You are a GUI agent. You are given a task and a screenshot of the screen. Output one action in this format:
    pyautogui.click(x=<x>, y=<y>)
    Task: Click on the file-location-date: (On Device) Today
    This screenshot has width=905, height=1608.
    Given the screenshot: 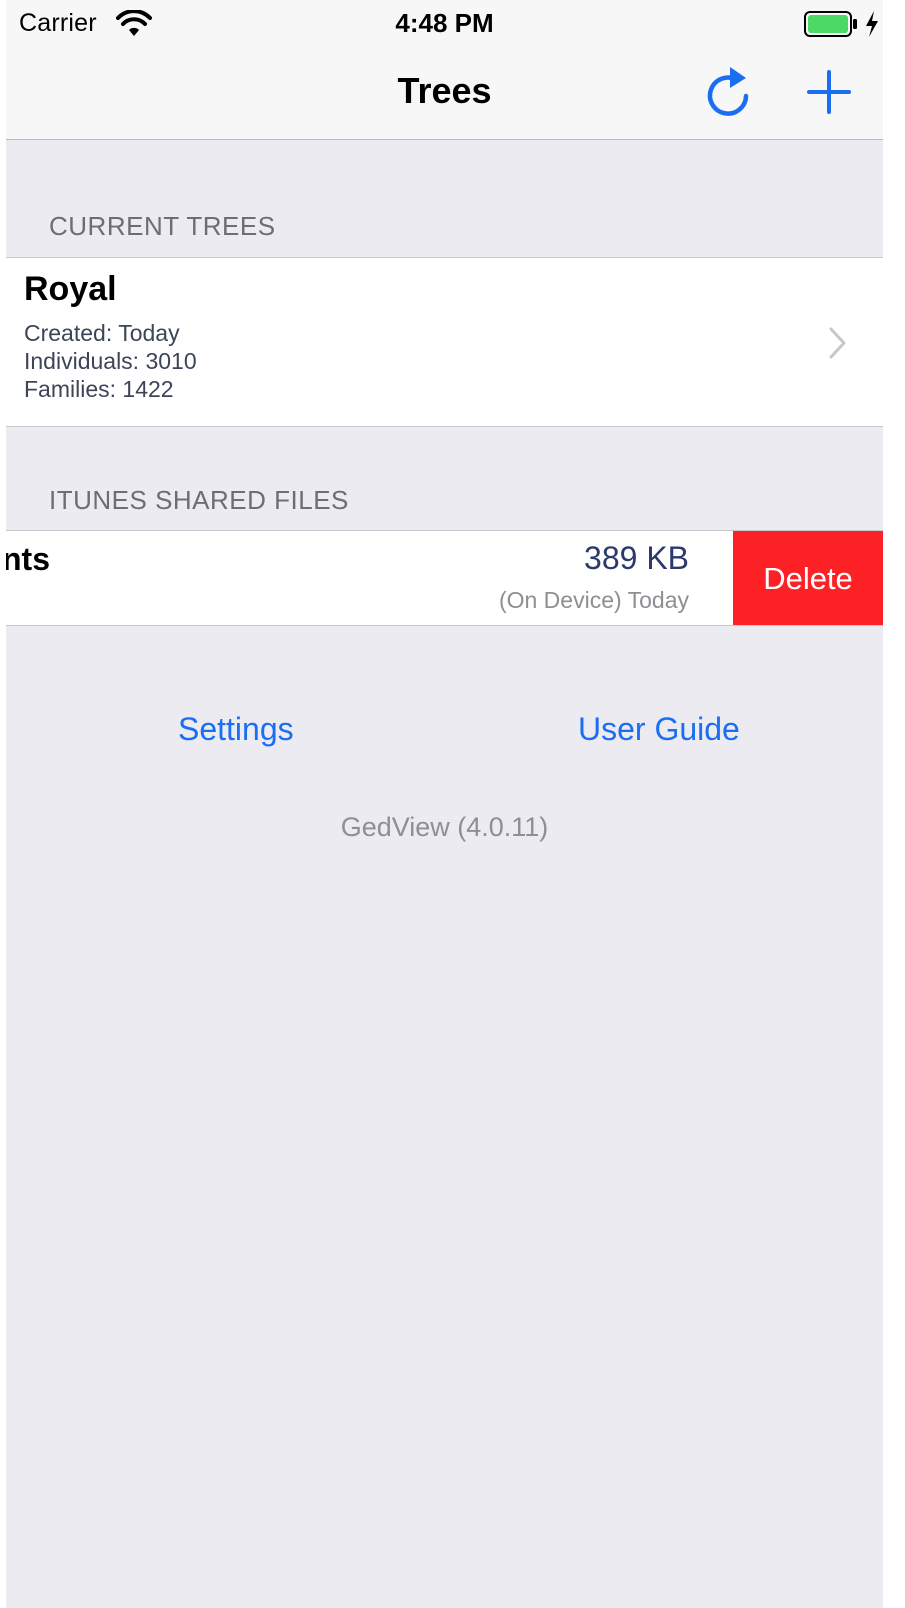 What is the action you would take?
    pyautogui.click(x=593, y=600)
    